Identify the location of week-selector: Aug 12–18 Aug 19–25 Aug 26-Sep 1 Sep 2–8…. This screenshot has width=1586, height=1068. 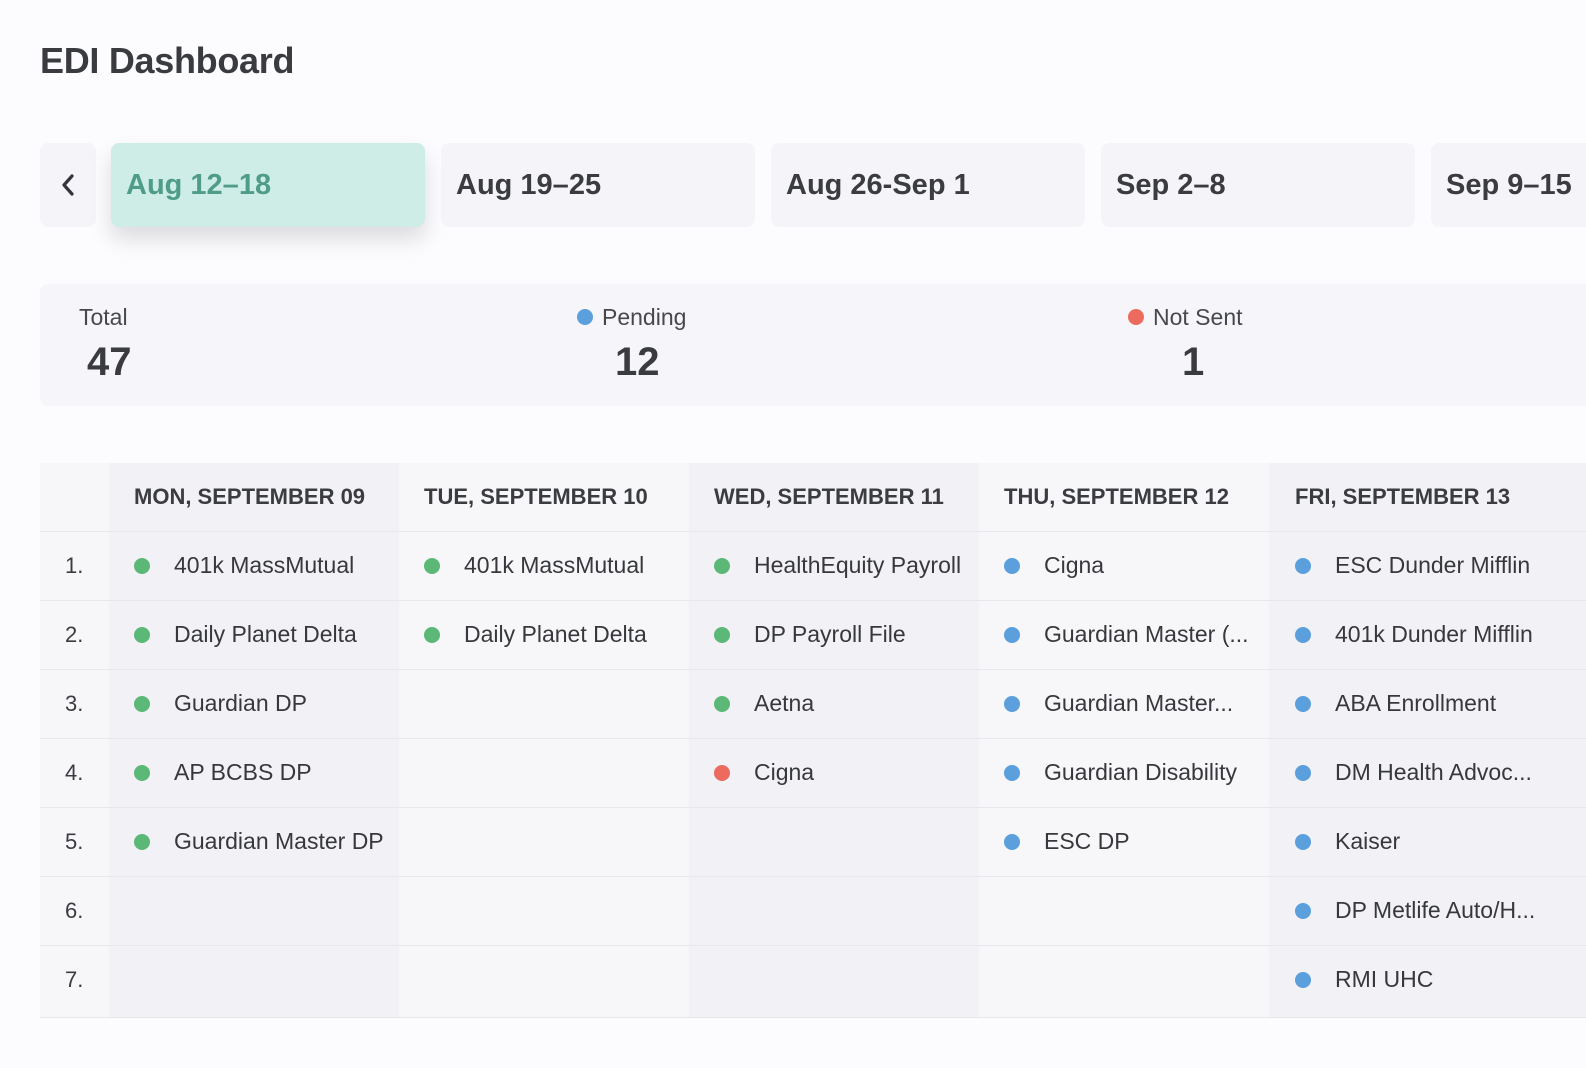
(813, 185).